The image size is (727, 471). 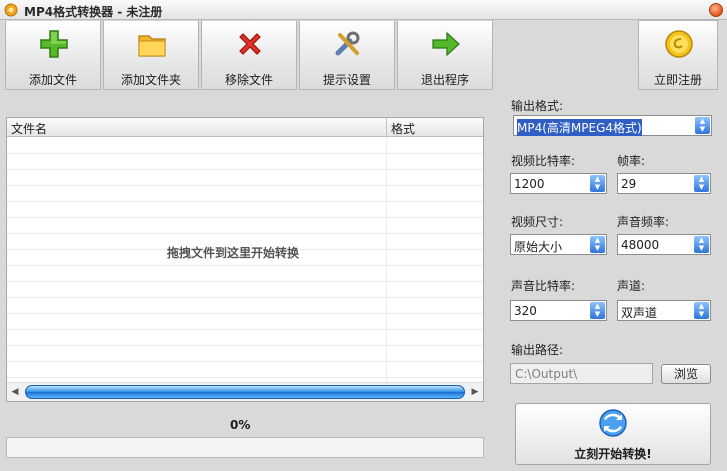 What do you see at coordinates (679, 44) in the screenshot?
I see `register-coin-icon` at bounding box center [679, 44].